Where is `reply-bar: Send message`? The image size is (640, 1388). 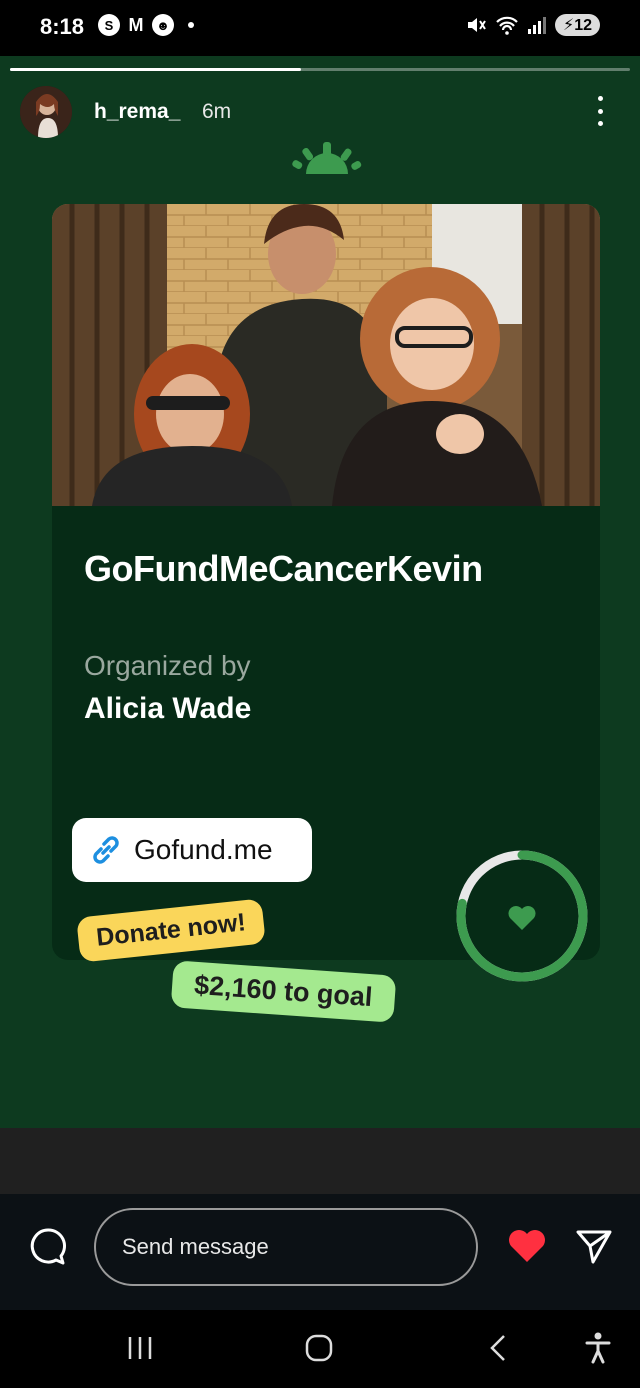 reply-bar: Send message is located at coordinates (320, 1252).